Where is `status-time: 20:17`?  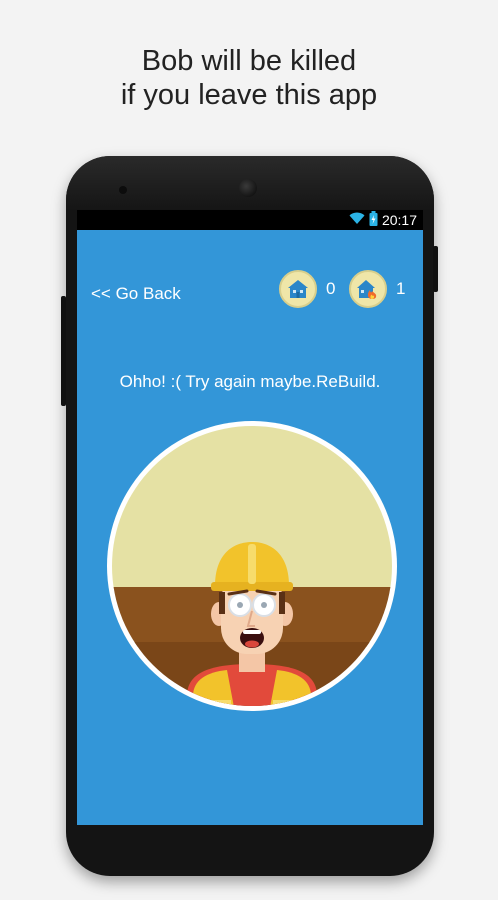
status-time: 20:17 is located at coordinates (399, 220).